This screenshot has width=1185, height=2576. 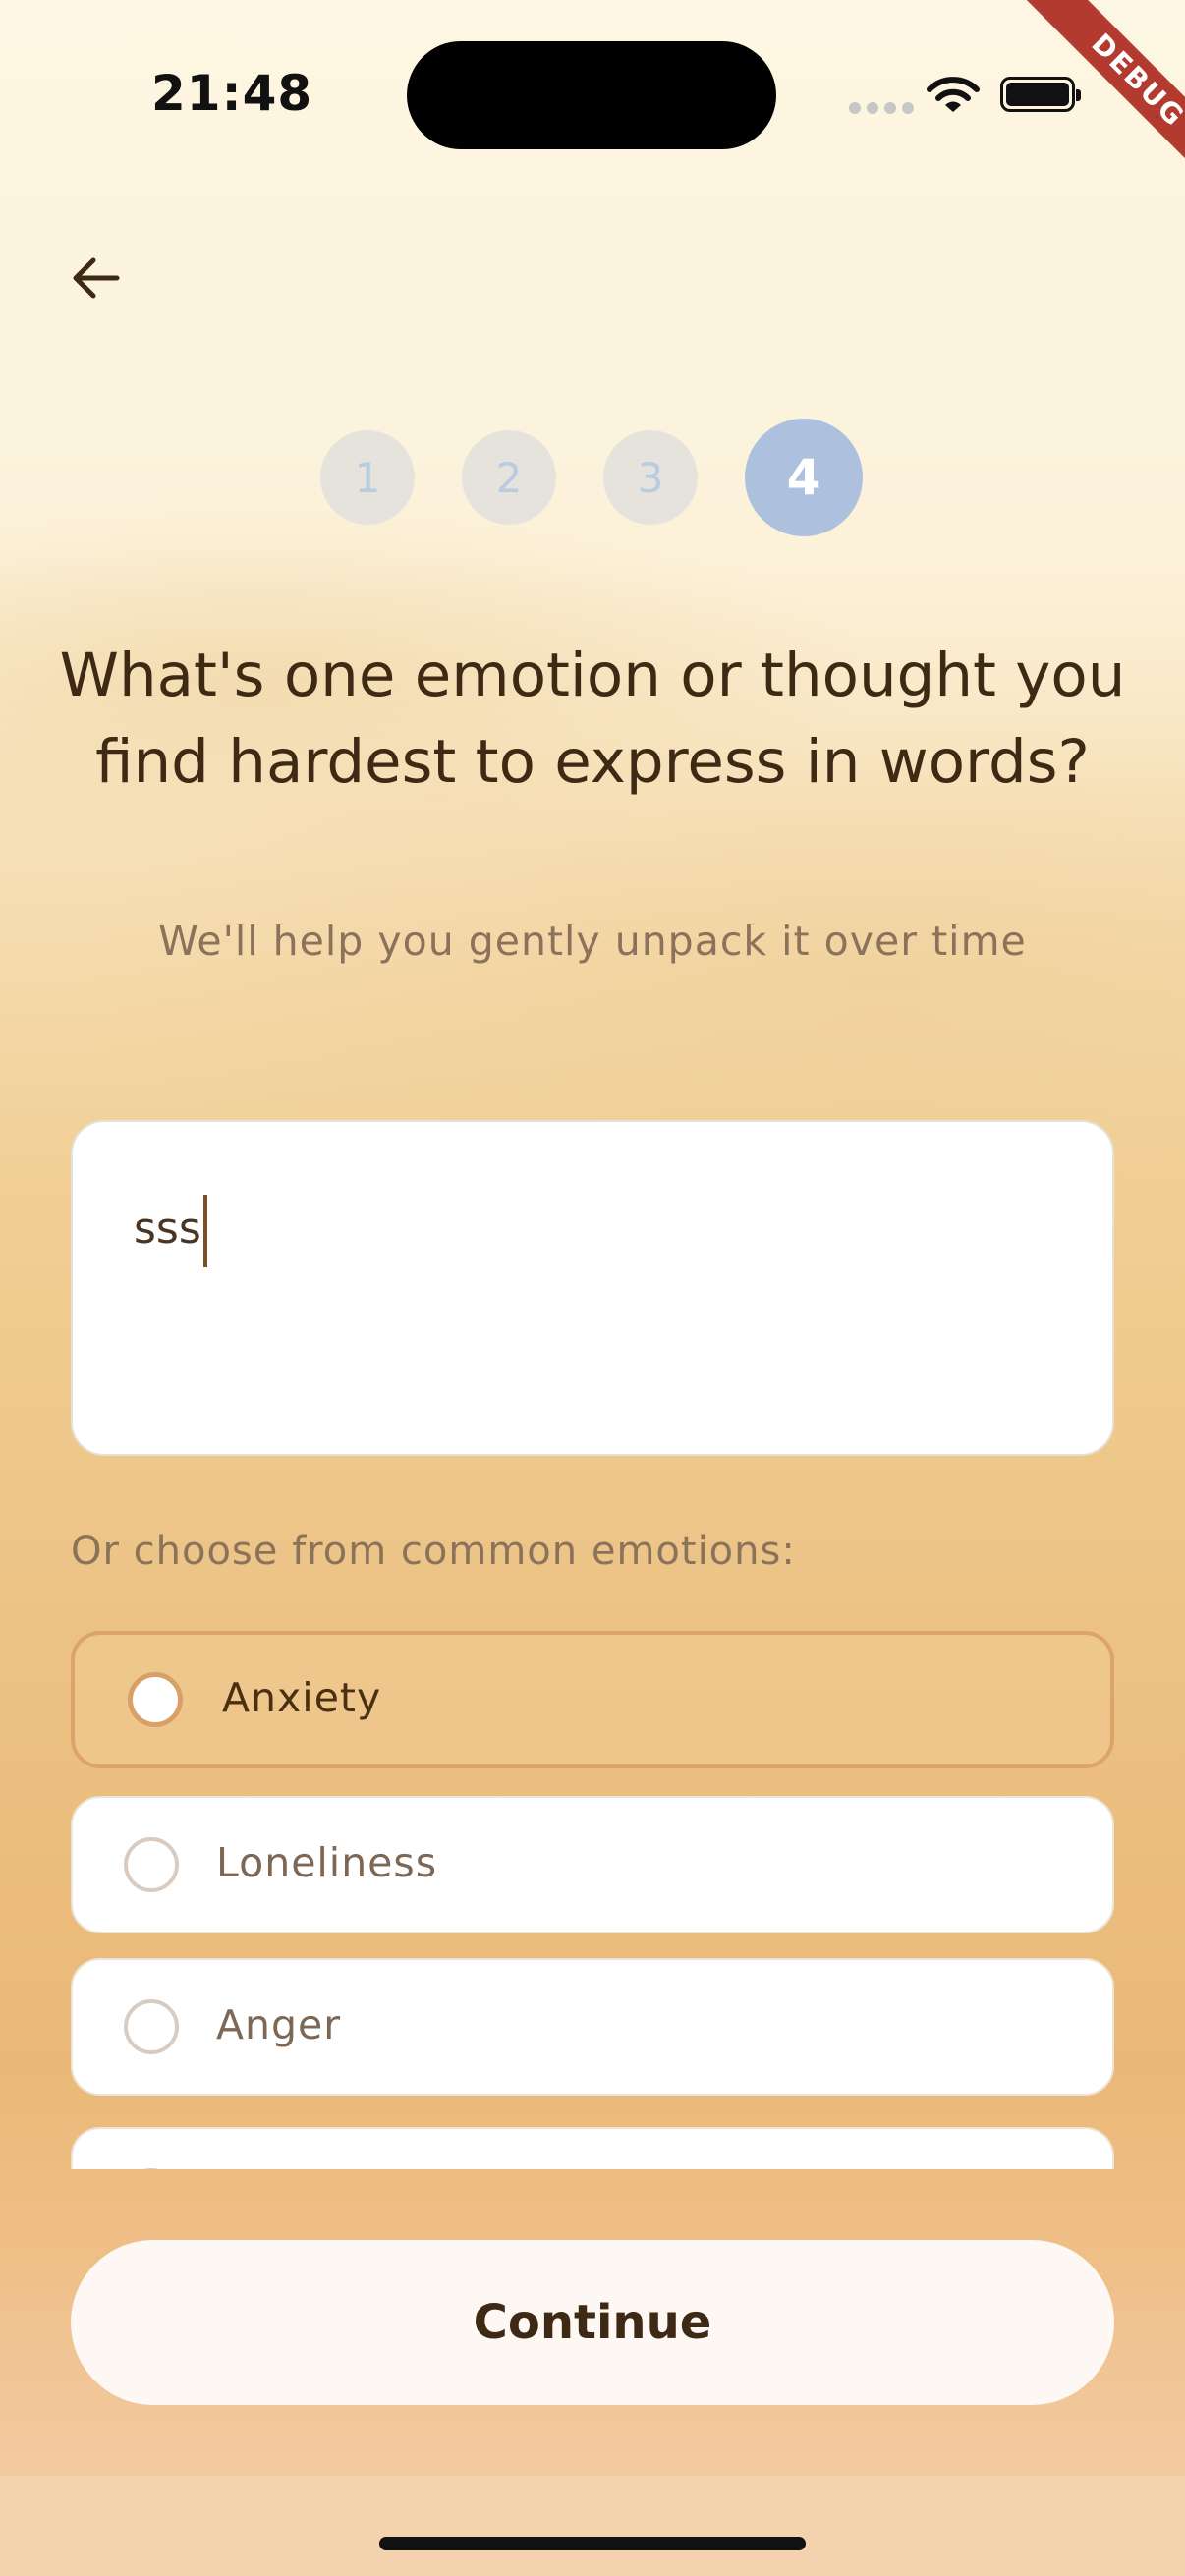 I want to click on emotion-input-value: sss, so click(x=168, y=1229).